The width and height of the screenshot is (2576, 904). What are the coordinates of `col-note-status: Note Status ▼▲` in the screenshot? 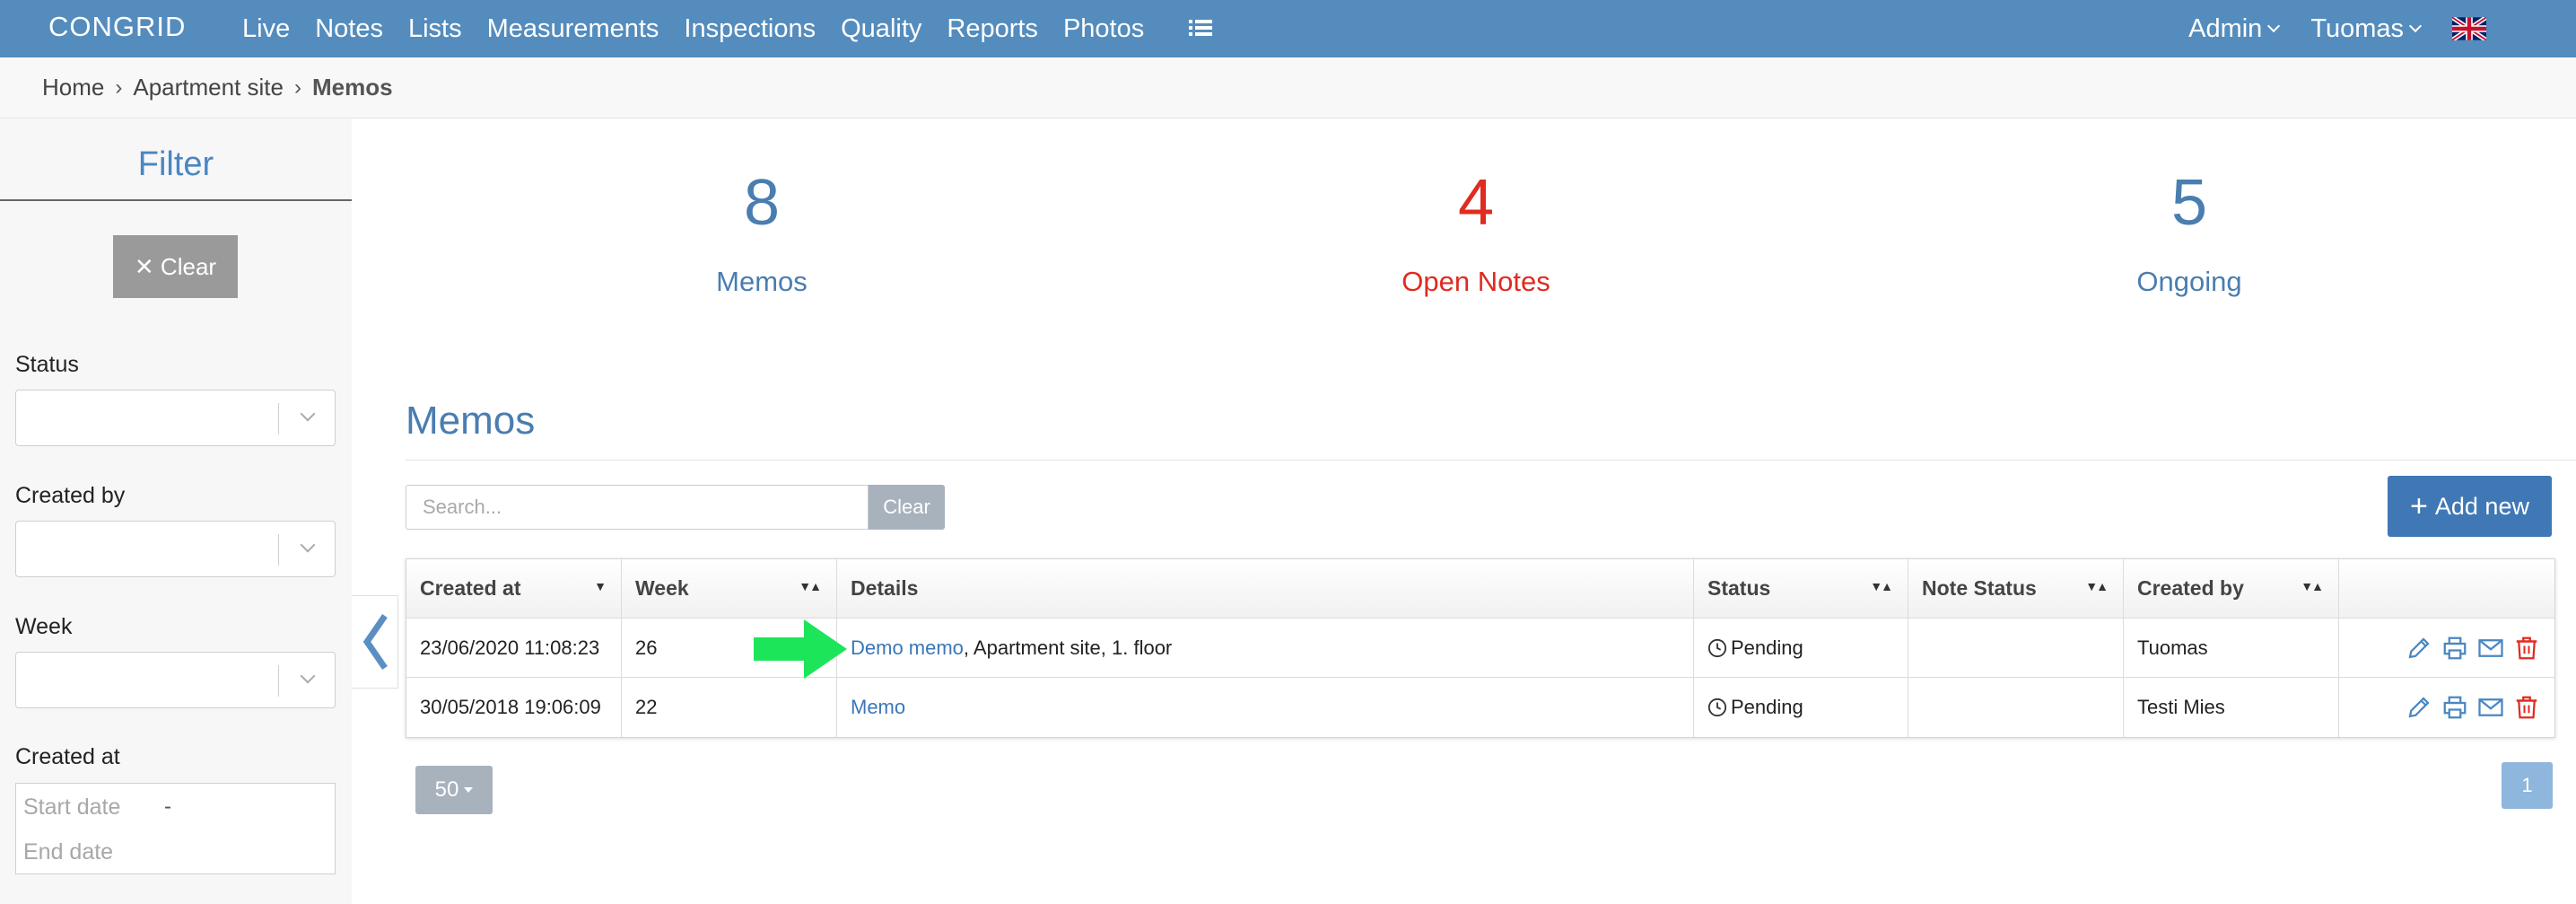 It's located at (2016, 588).